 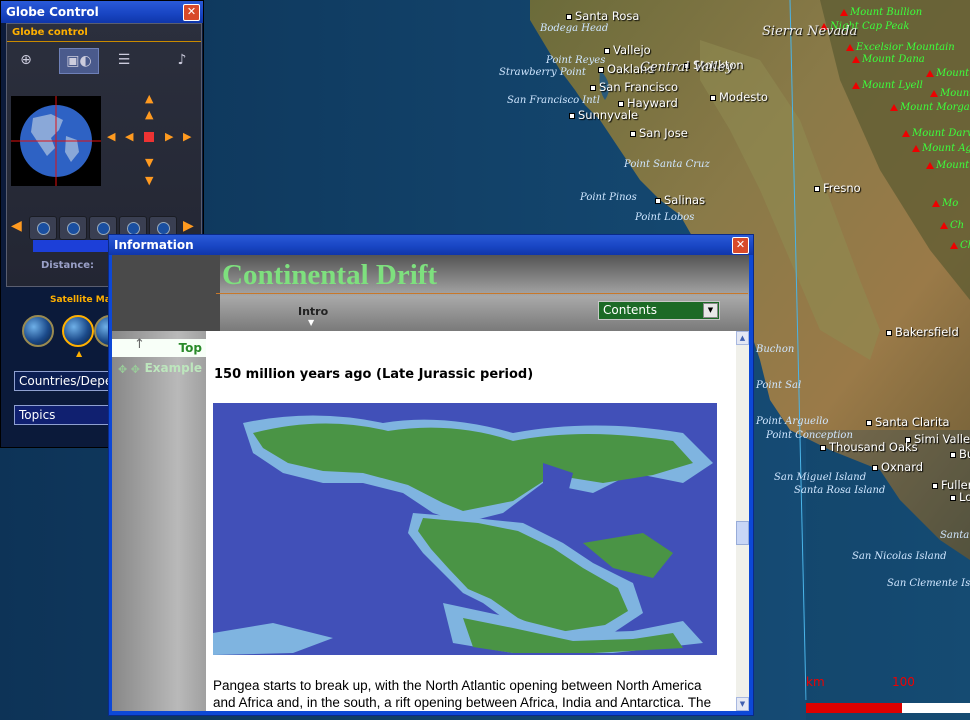 I want to click on scroll-up-icon: ▲, so click(x=742, y=338).